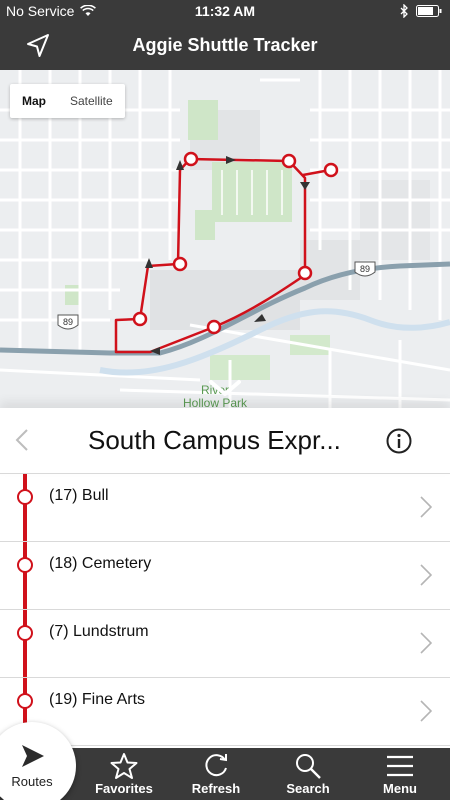 This screenshot has height=800, width=450. What do you see at coordinates (34, 101) in the screenshot?
I see `map-type-map-option: Map` at bounding box center [34, 101].